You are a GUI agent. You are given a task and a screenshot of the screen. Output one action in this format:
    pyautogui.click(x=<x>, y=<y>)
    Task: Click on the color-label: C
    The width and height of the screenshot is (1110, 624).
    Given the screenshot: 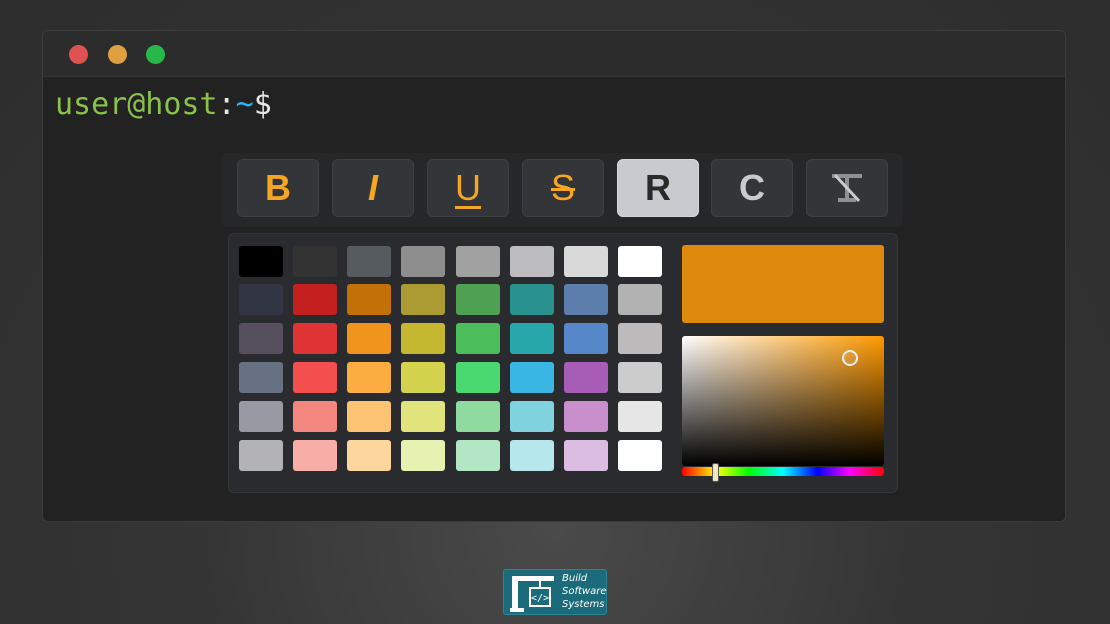 What is the action you would take?
    pyautogui.click(x=752, y=187)
    